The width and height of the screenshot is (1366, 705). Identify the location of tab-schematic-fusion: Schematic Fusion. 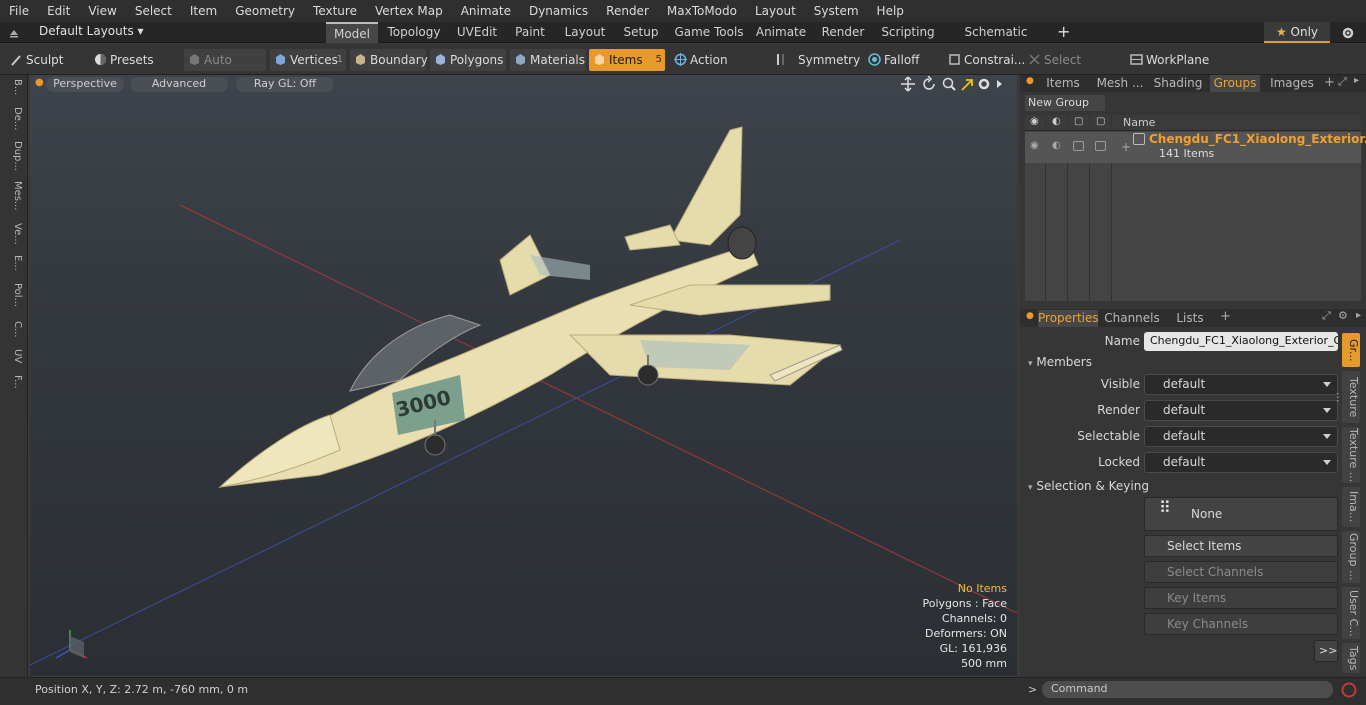
(996, 40).